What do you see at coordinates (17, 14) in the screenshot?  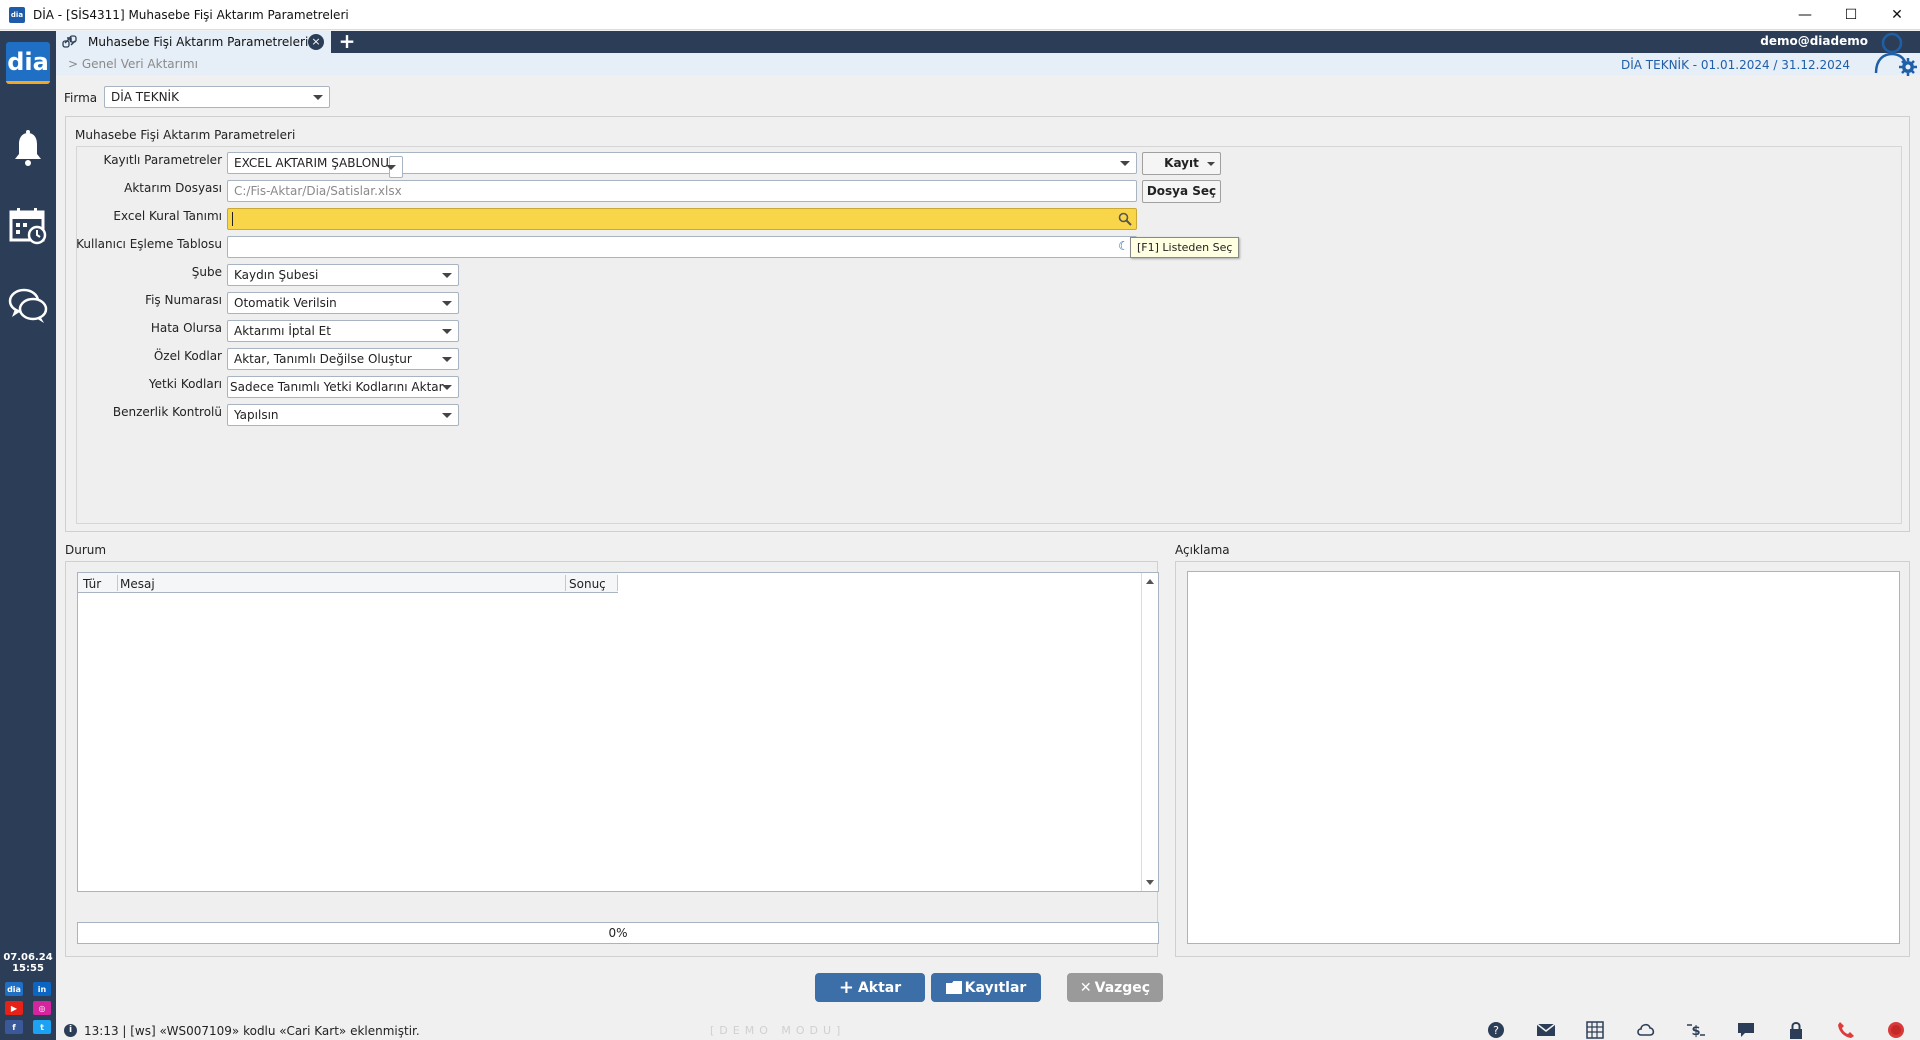 I see `app-logo-icon: dia` at bounding box center [17, 14].